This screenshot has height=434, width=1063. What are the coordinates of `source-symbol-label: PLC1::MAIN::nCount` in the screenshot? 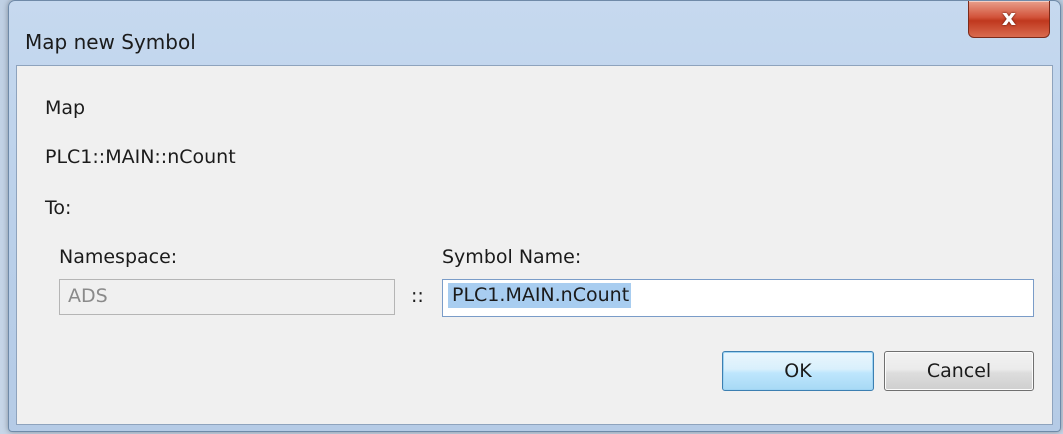 It's located at (140, 157).